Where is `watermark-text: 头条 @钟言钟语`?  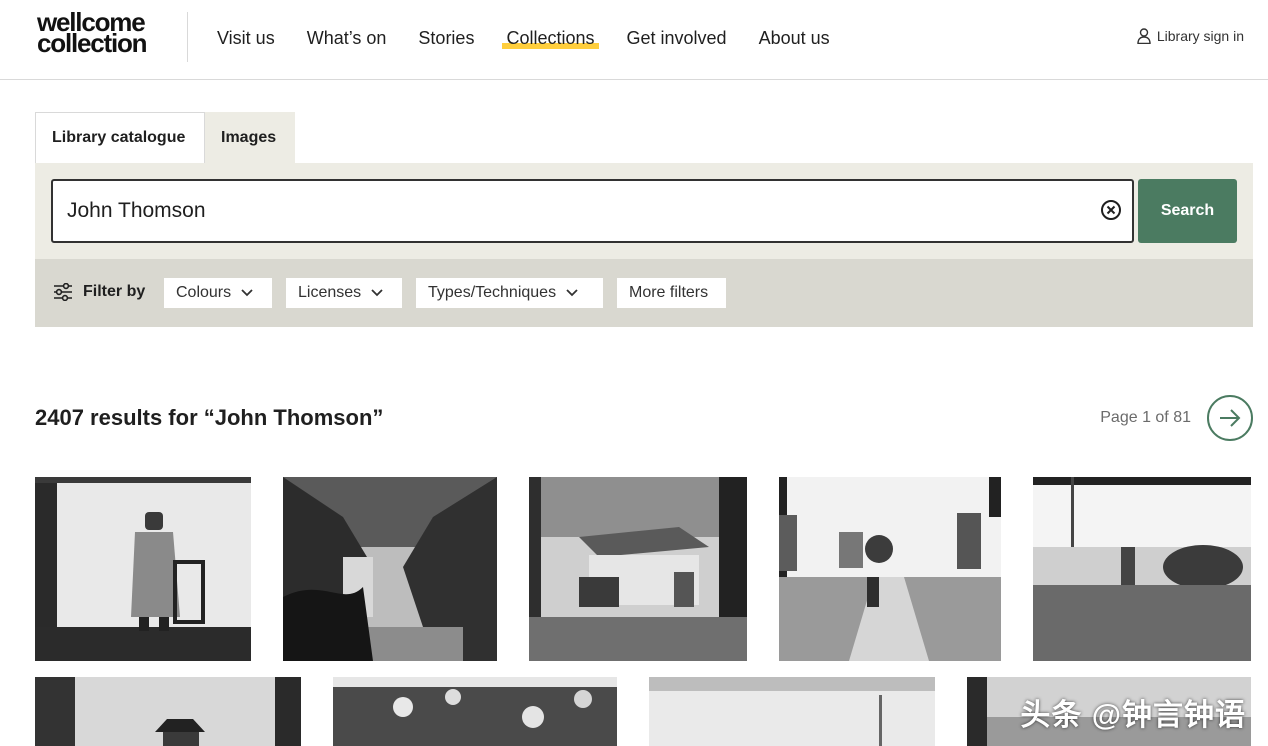
watermark-text: 头条 @钟言钟语 is located at coordinates (1133, 715).